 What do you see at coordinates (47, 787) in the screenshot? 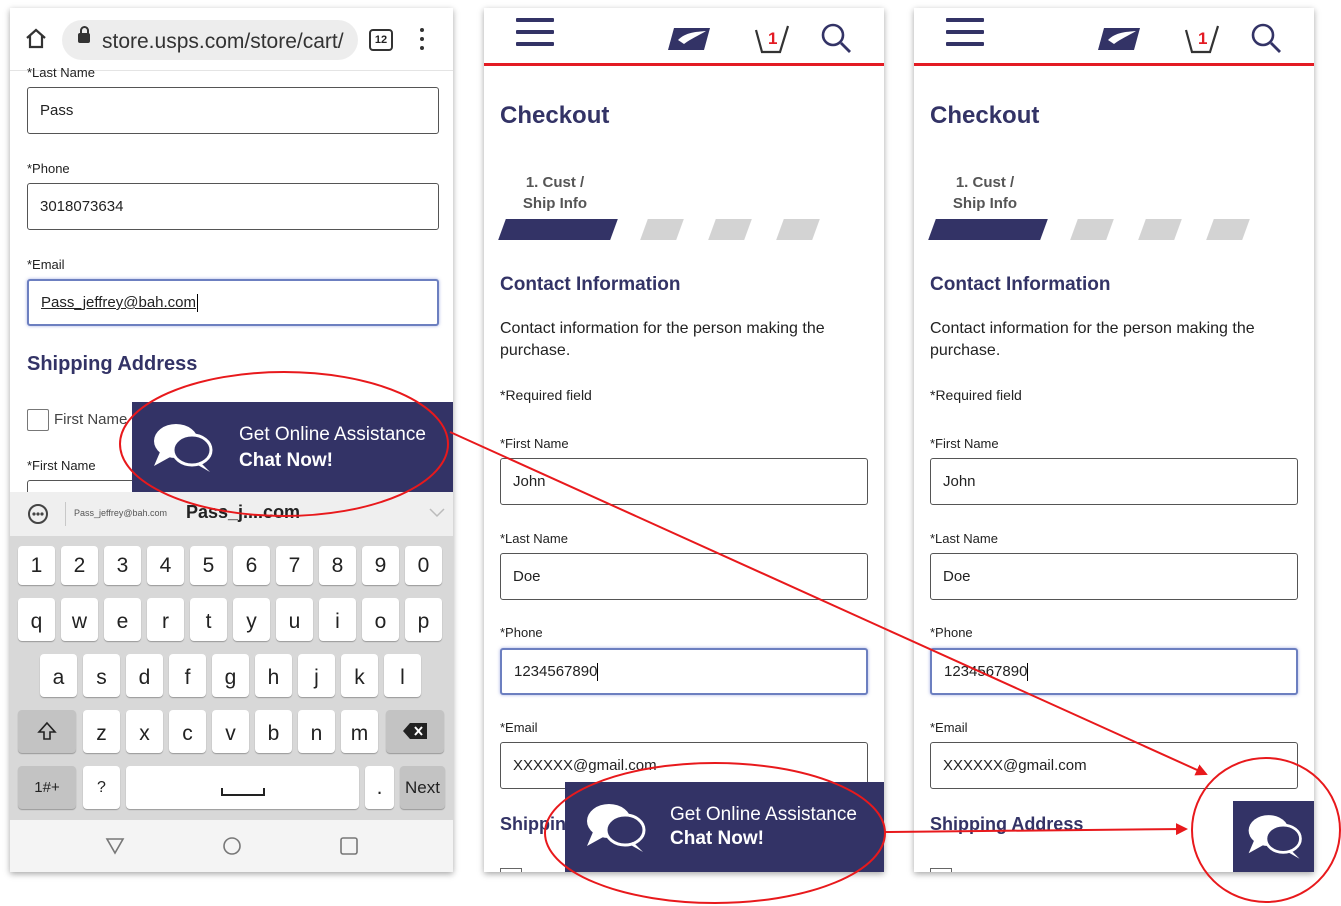
I see `symbols-key: 1#+` at bounding box center [47, 787].